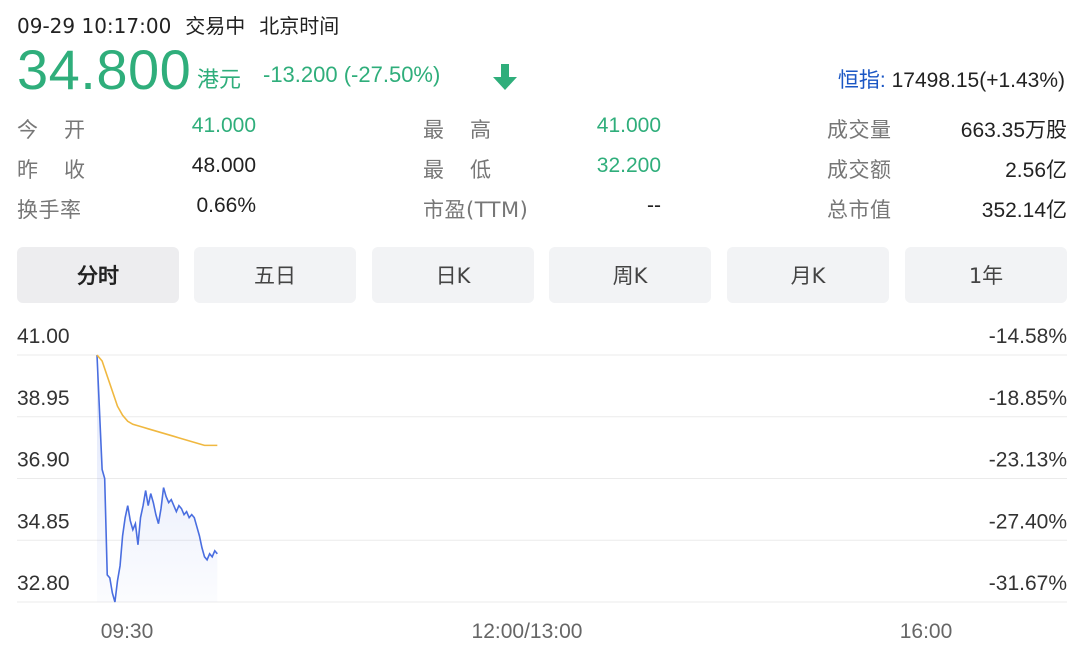 The width and height of the screenshot is (1080, 654). Describe the element at coordinates (1024, 210) in the screenshot. I see `market-cap-value: 352.14亿` at that location.